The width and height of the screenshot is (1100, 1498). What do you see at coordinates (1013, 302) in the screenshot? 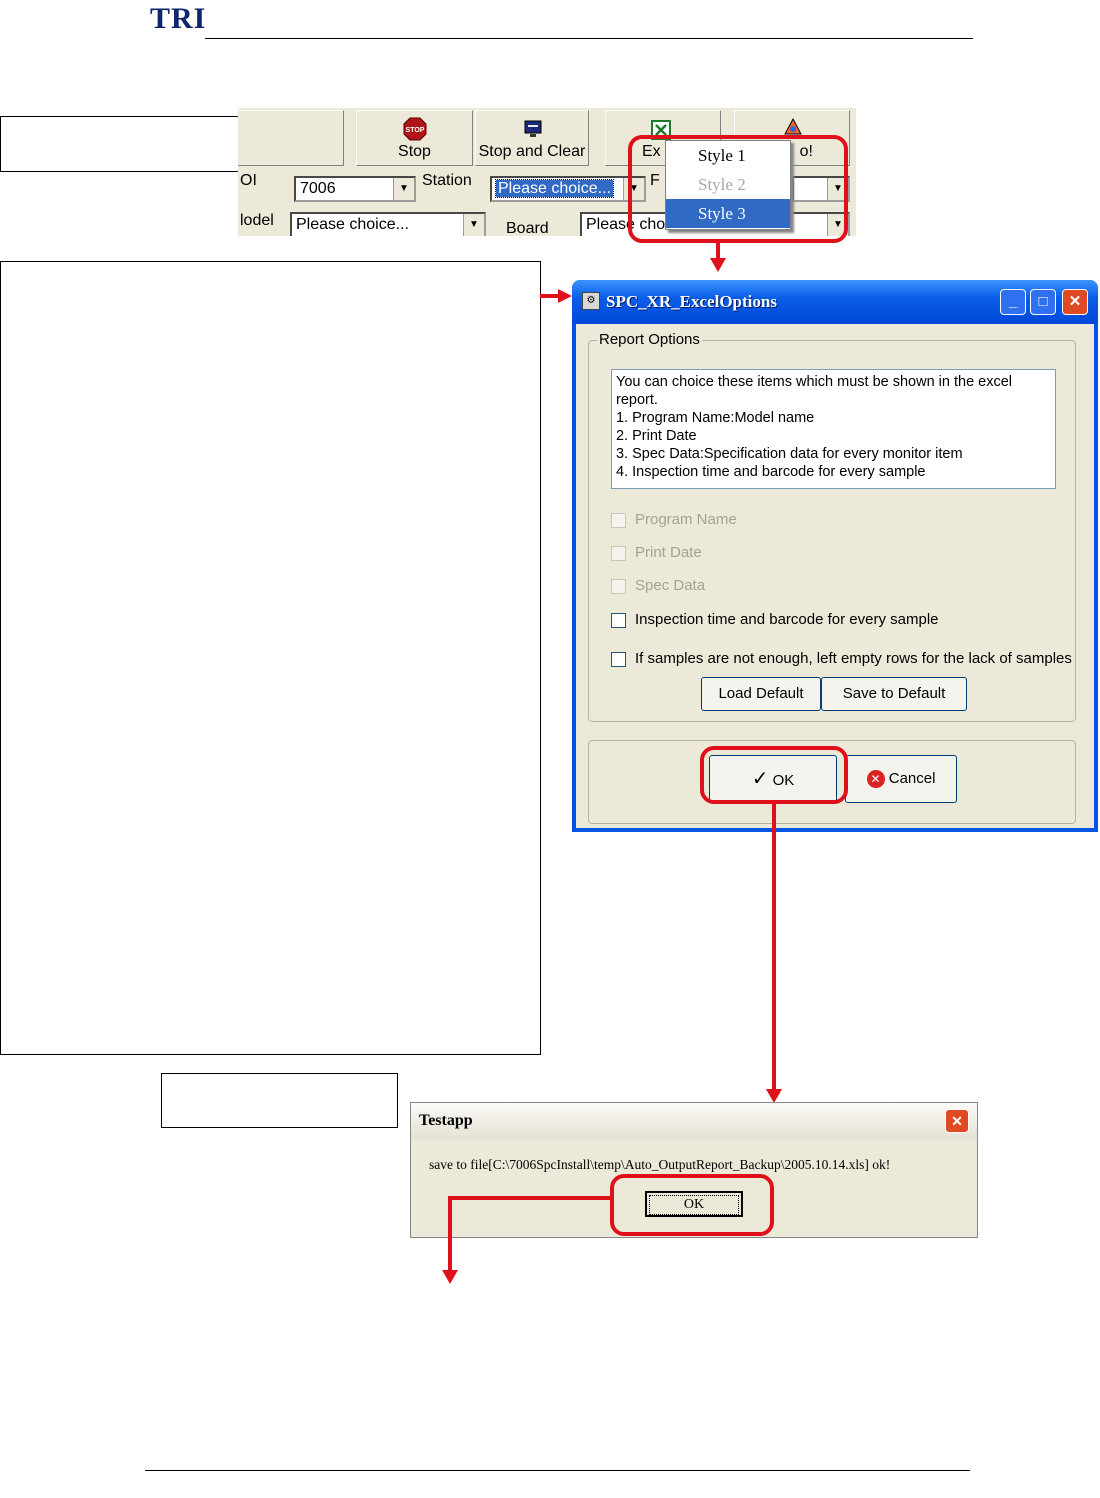
I see `minimize-button: _` at bounding box center [1013, 302].